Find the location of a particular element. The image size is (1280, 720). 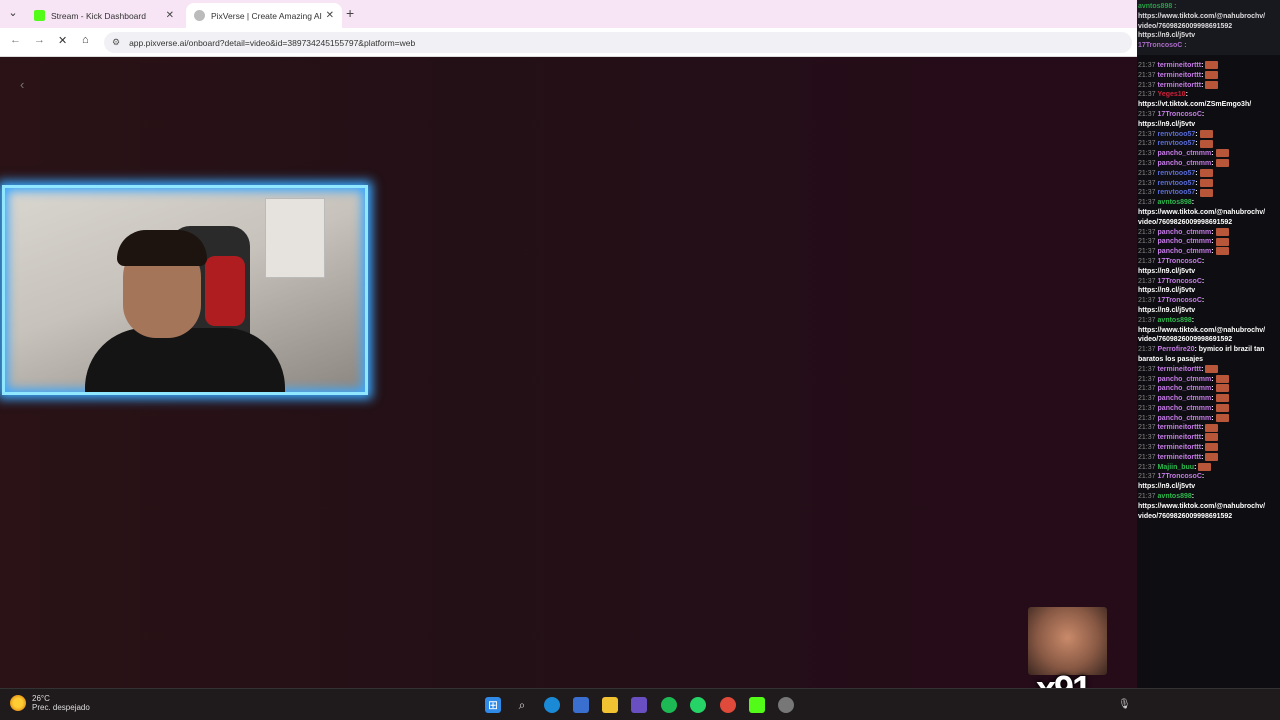

chat-header-line: avntos898 : is located at coordinates (1157, 6).